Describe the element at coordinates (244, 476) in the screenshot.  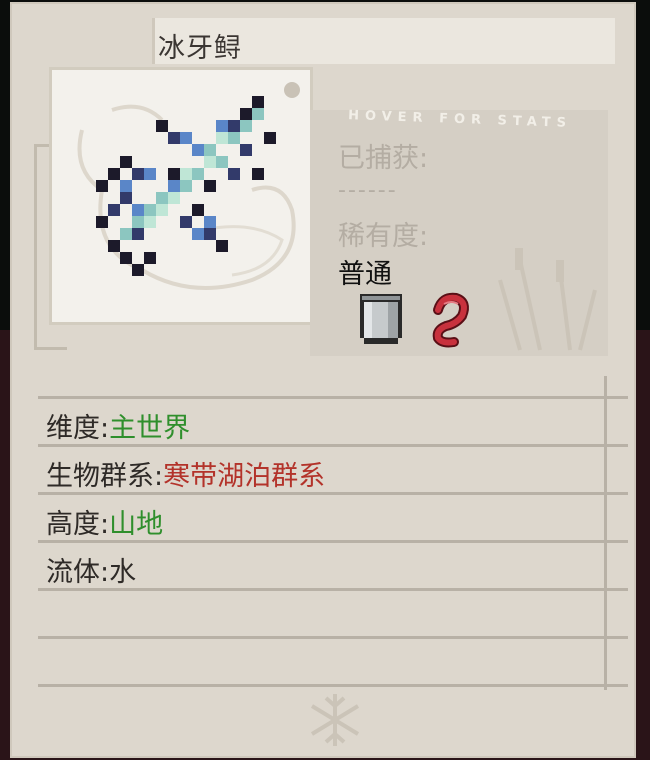
I see `biome-value: 寒带湖泊群系` at that location.